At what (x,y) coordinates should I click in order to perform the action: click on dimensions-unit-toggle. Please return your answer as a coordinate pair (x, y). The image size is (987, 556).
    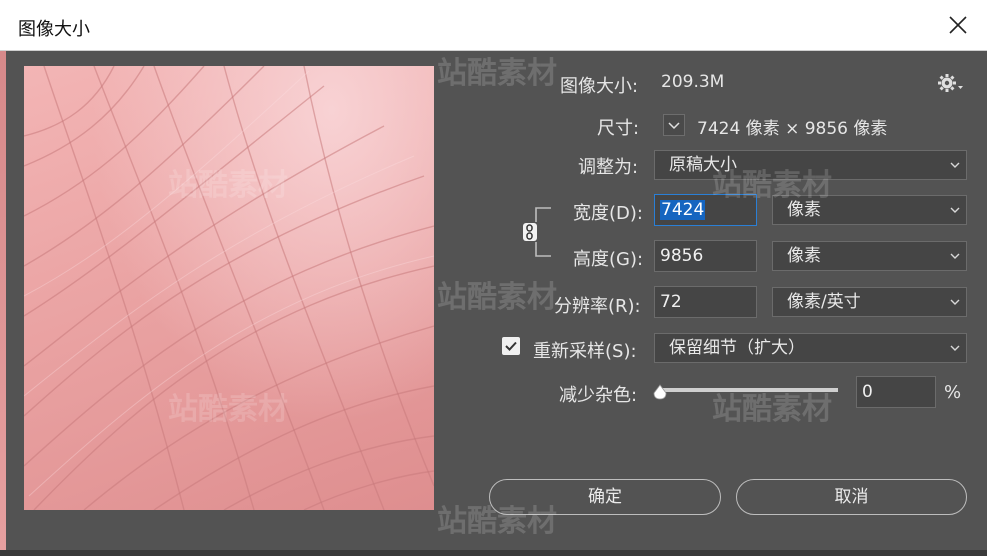
    Looking at the image, I should click on (674, 125).